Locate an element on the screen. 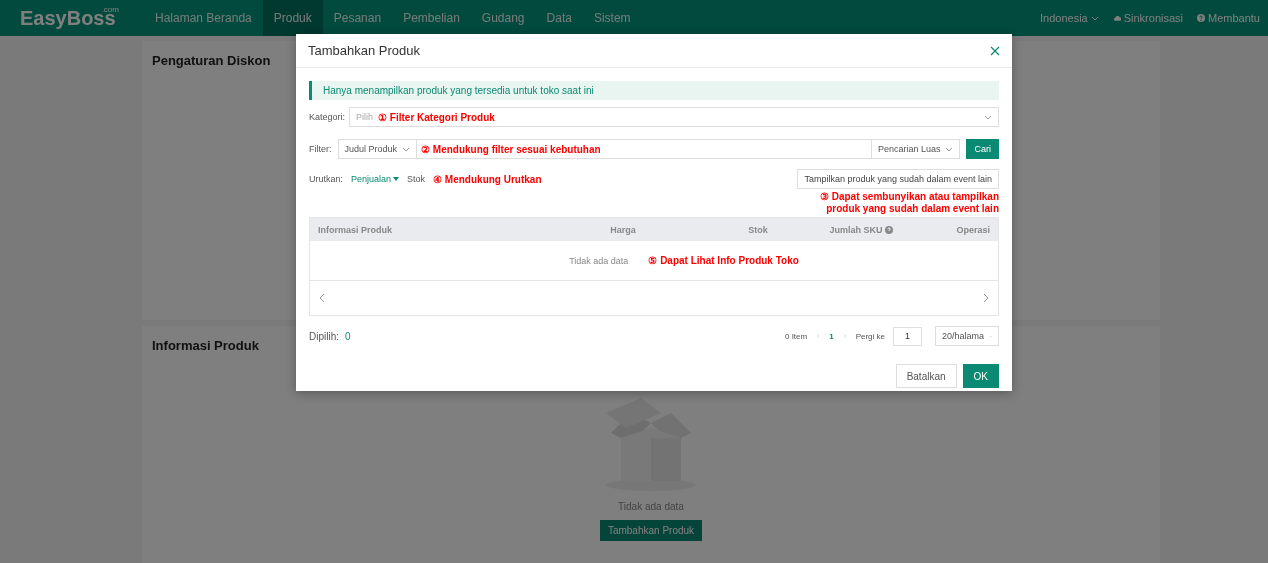 The height and width of the screenshot is (563, 1268). column-header: Stok is located at coordinates (758, 229).